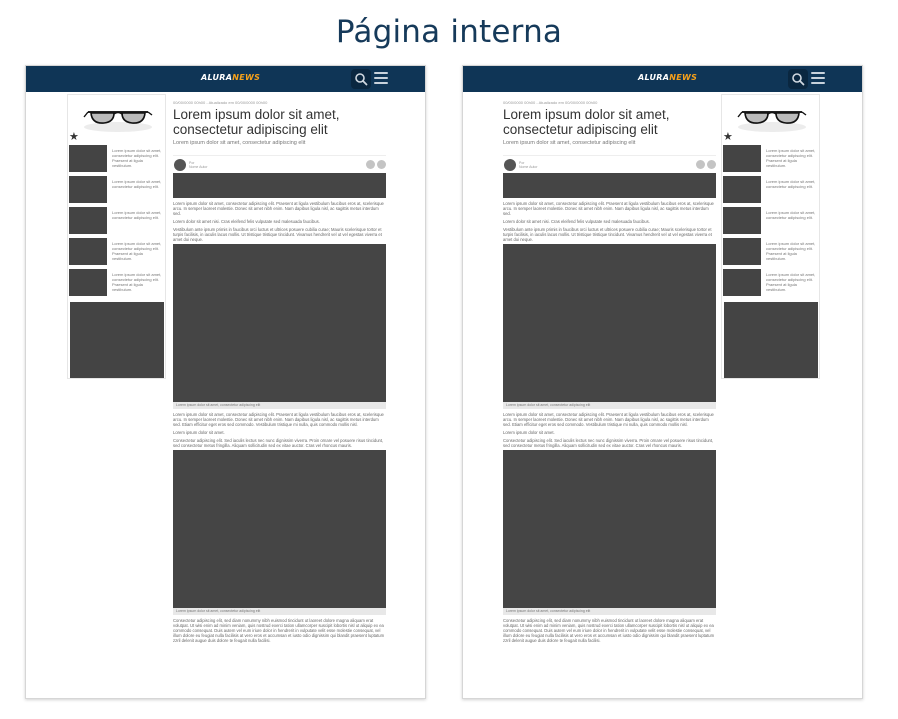 The height and width of the screenshot is (719, 898). What do you see at coordinates (449, 32) in the screenshot?
I see `page-heading: Página interna` at bounding box center [449, 32].